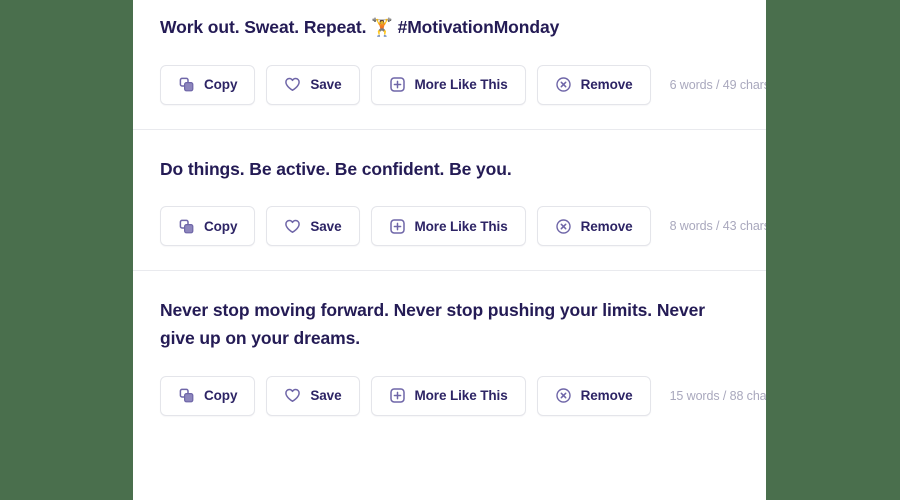  What do you see at coordinates (382, 28) in the screenshot?
I see `weightlifter-emoji: 🏋` at bounding box center [382, 28].